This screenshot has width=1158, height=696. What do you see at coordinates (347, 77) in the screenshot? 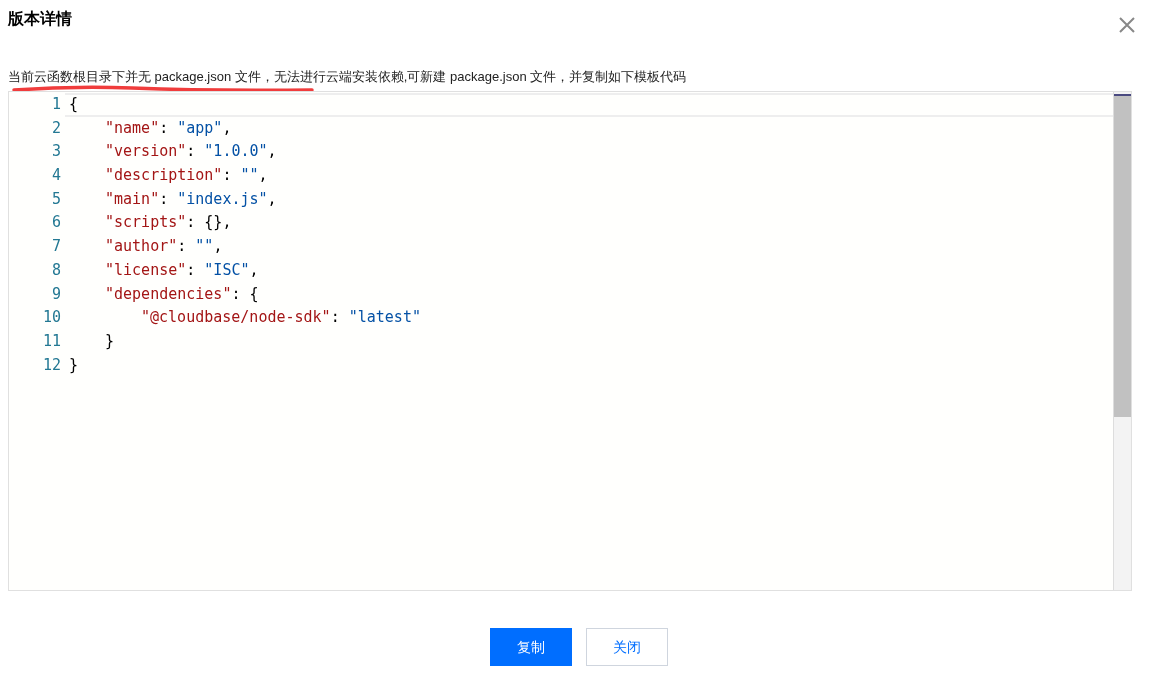
I see `notice-text: 当前云函数根目录下并无 package.json 文件，无法进行云端安装依赖,可新建 package.json 文件，并复制如下模板代码` at bounding box center [347, 77].